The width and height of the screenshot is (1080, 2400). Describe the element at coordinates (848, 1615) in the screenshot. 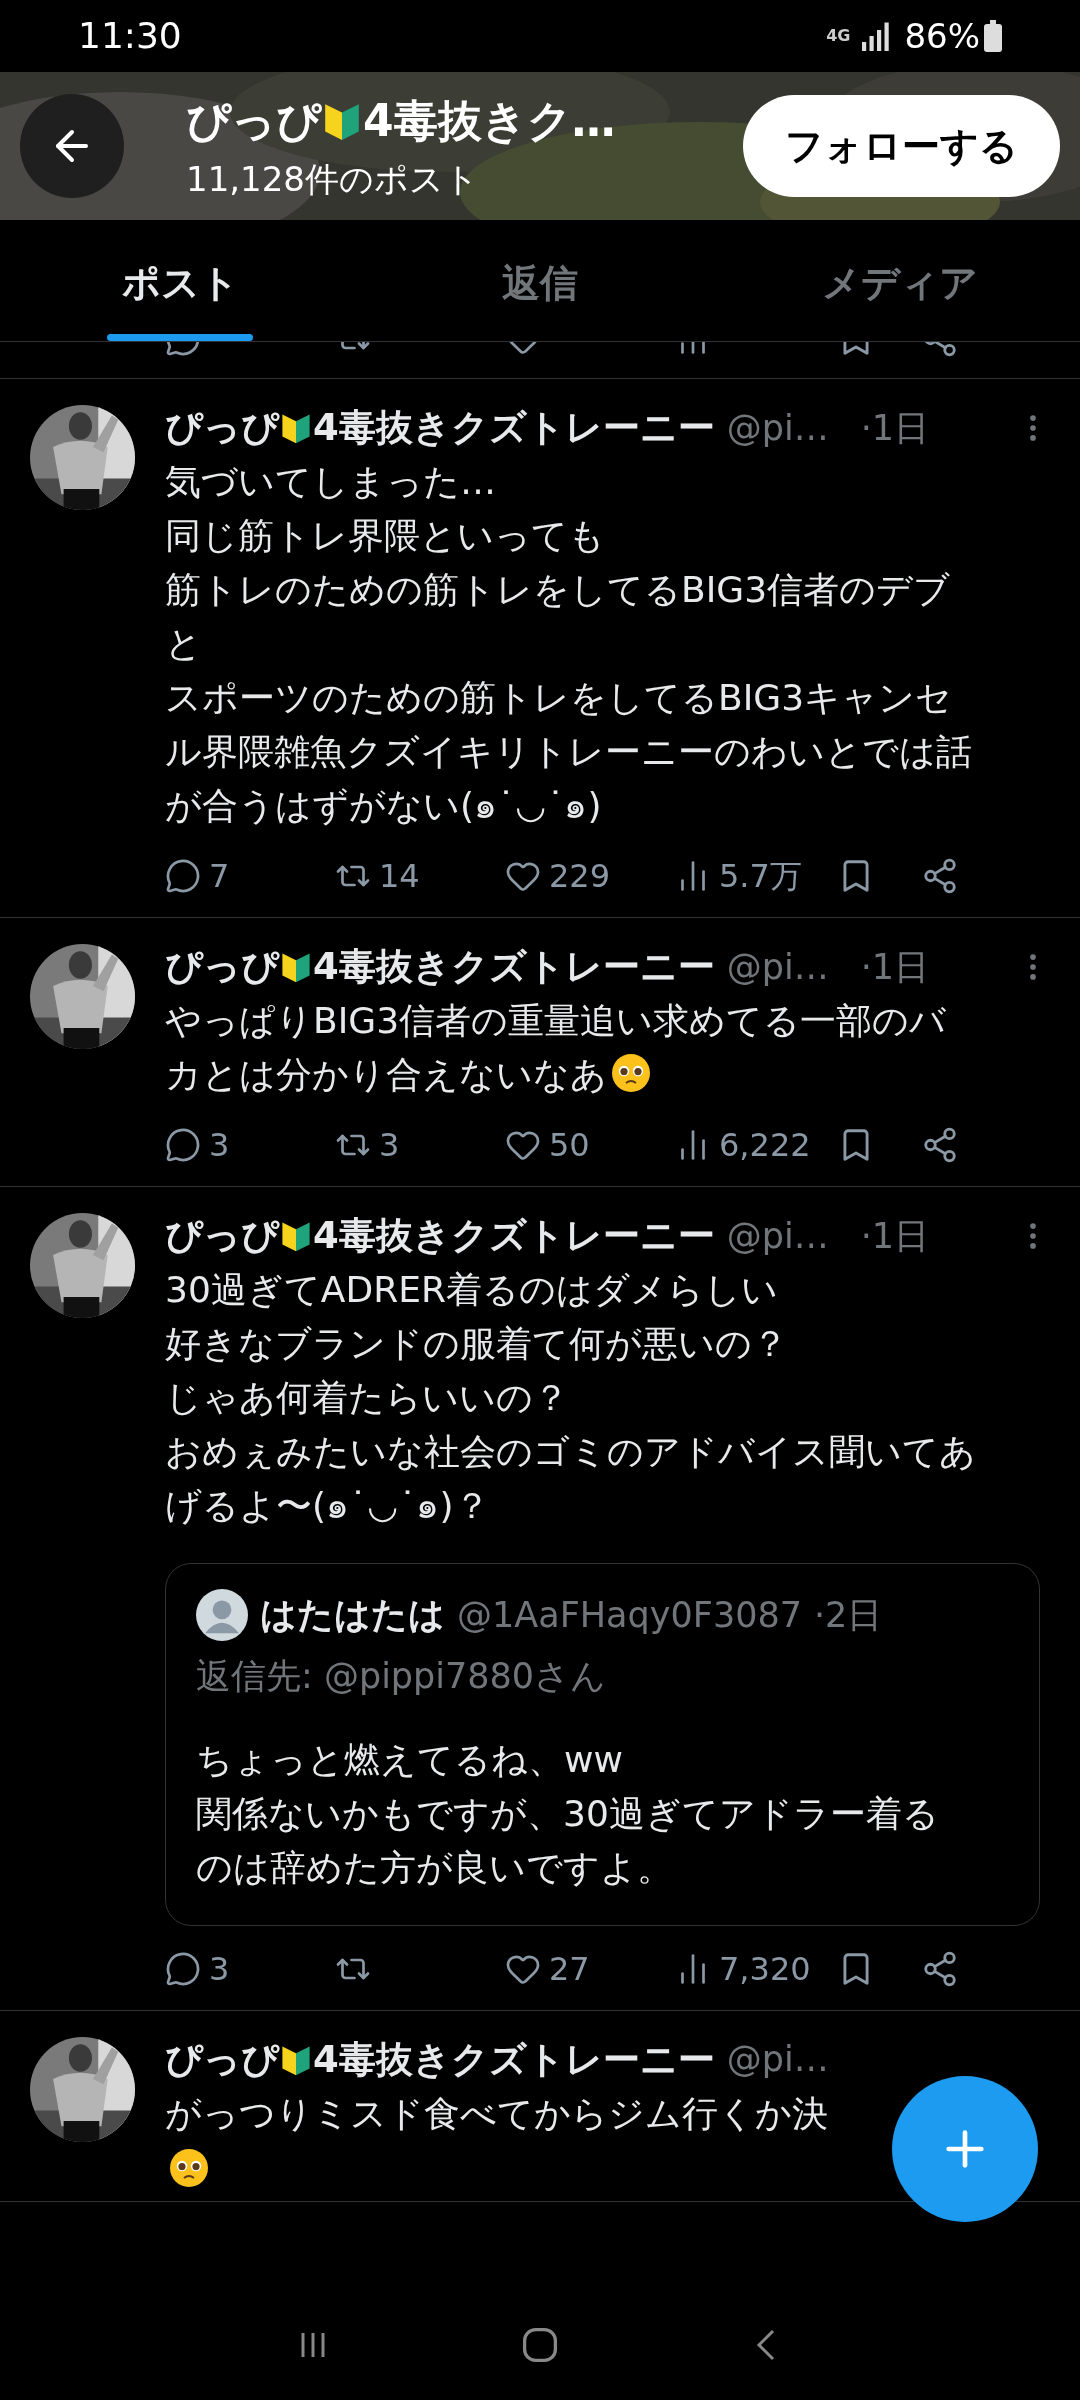

I see `post-time: ·2日` at that location.